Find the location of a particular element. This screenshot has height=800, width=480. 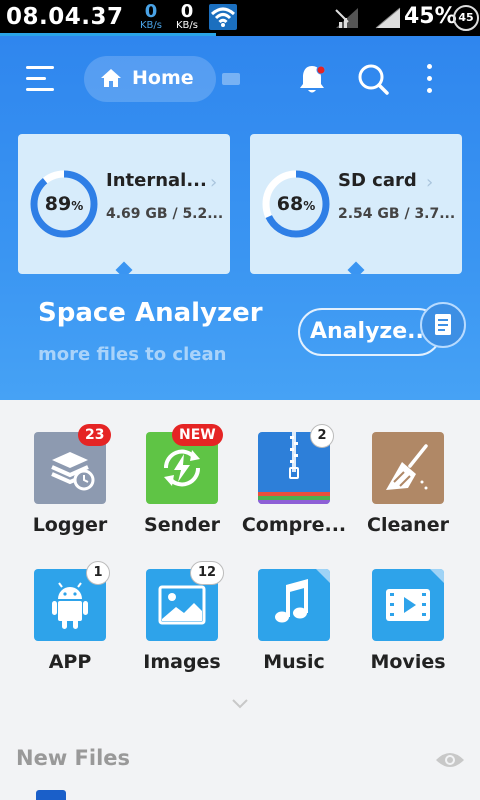

usage-percent: 68% is located at coordinates (296, 204).